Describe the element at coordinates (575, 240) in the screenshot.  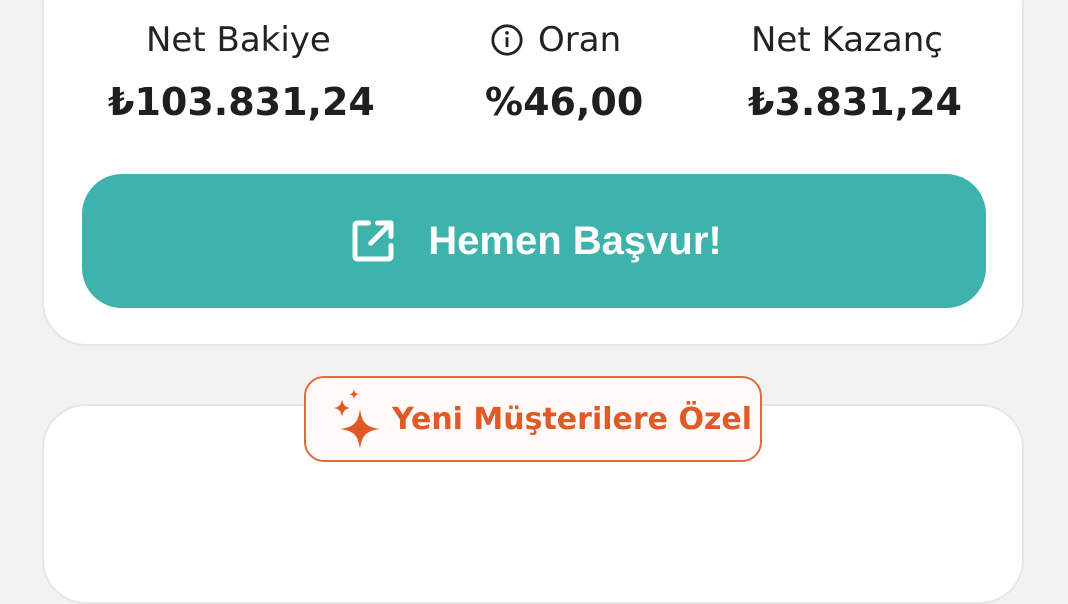
I see `apply-now-label: Hemen Başvur!` at that location.